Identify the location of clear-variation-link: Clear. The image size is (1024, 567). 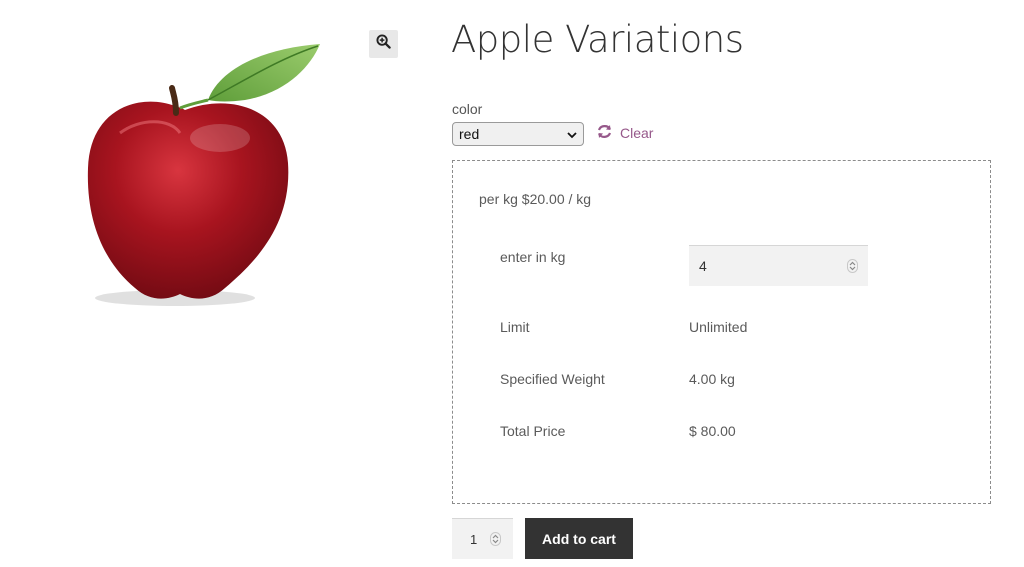
(624, 133).